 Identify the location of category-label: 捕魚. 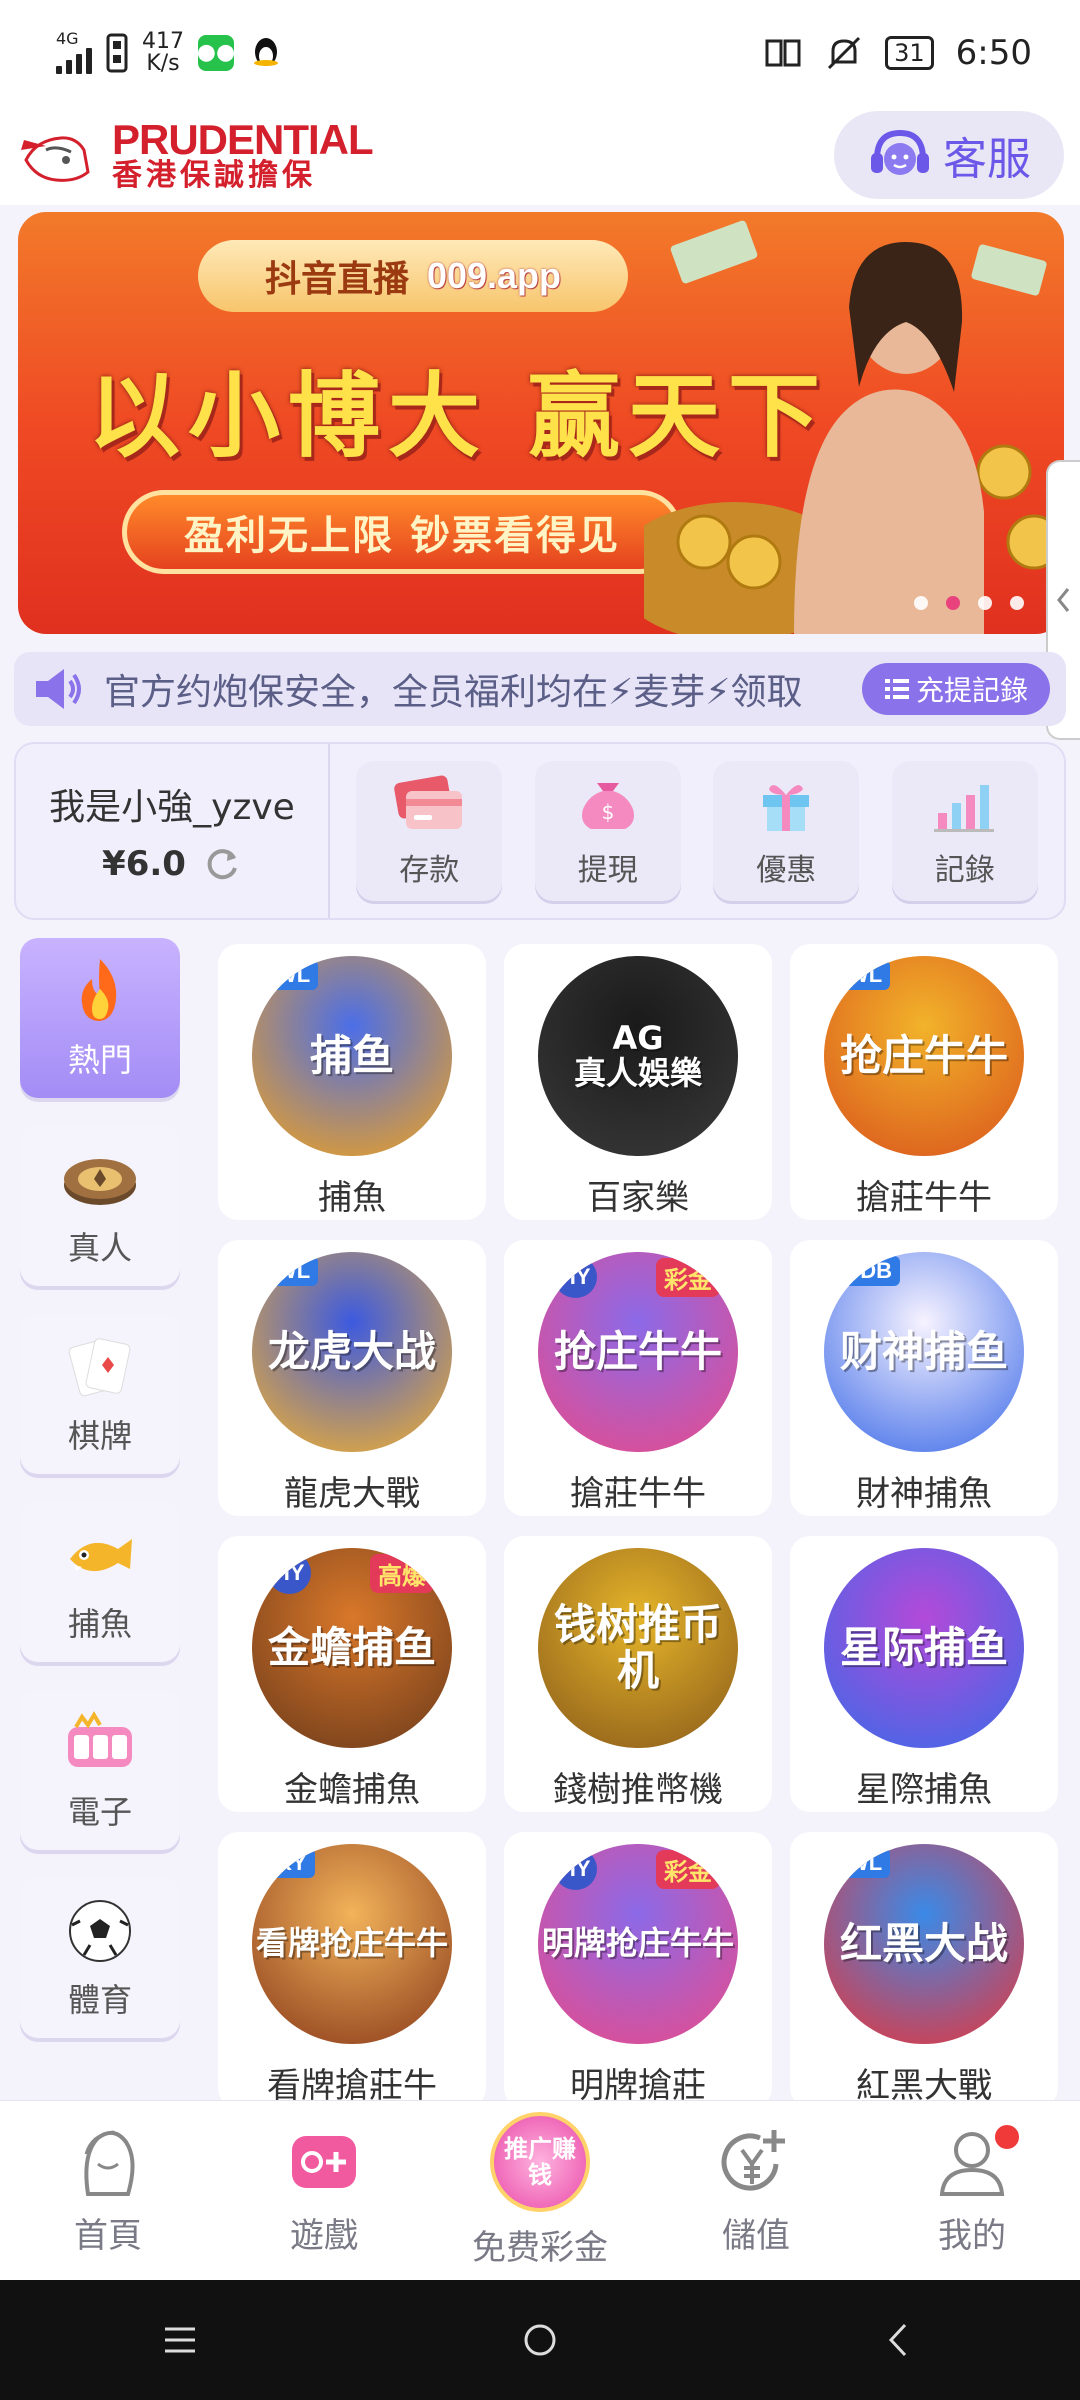
(99, 1624).